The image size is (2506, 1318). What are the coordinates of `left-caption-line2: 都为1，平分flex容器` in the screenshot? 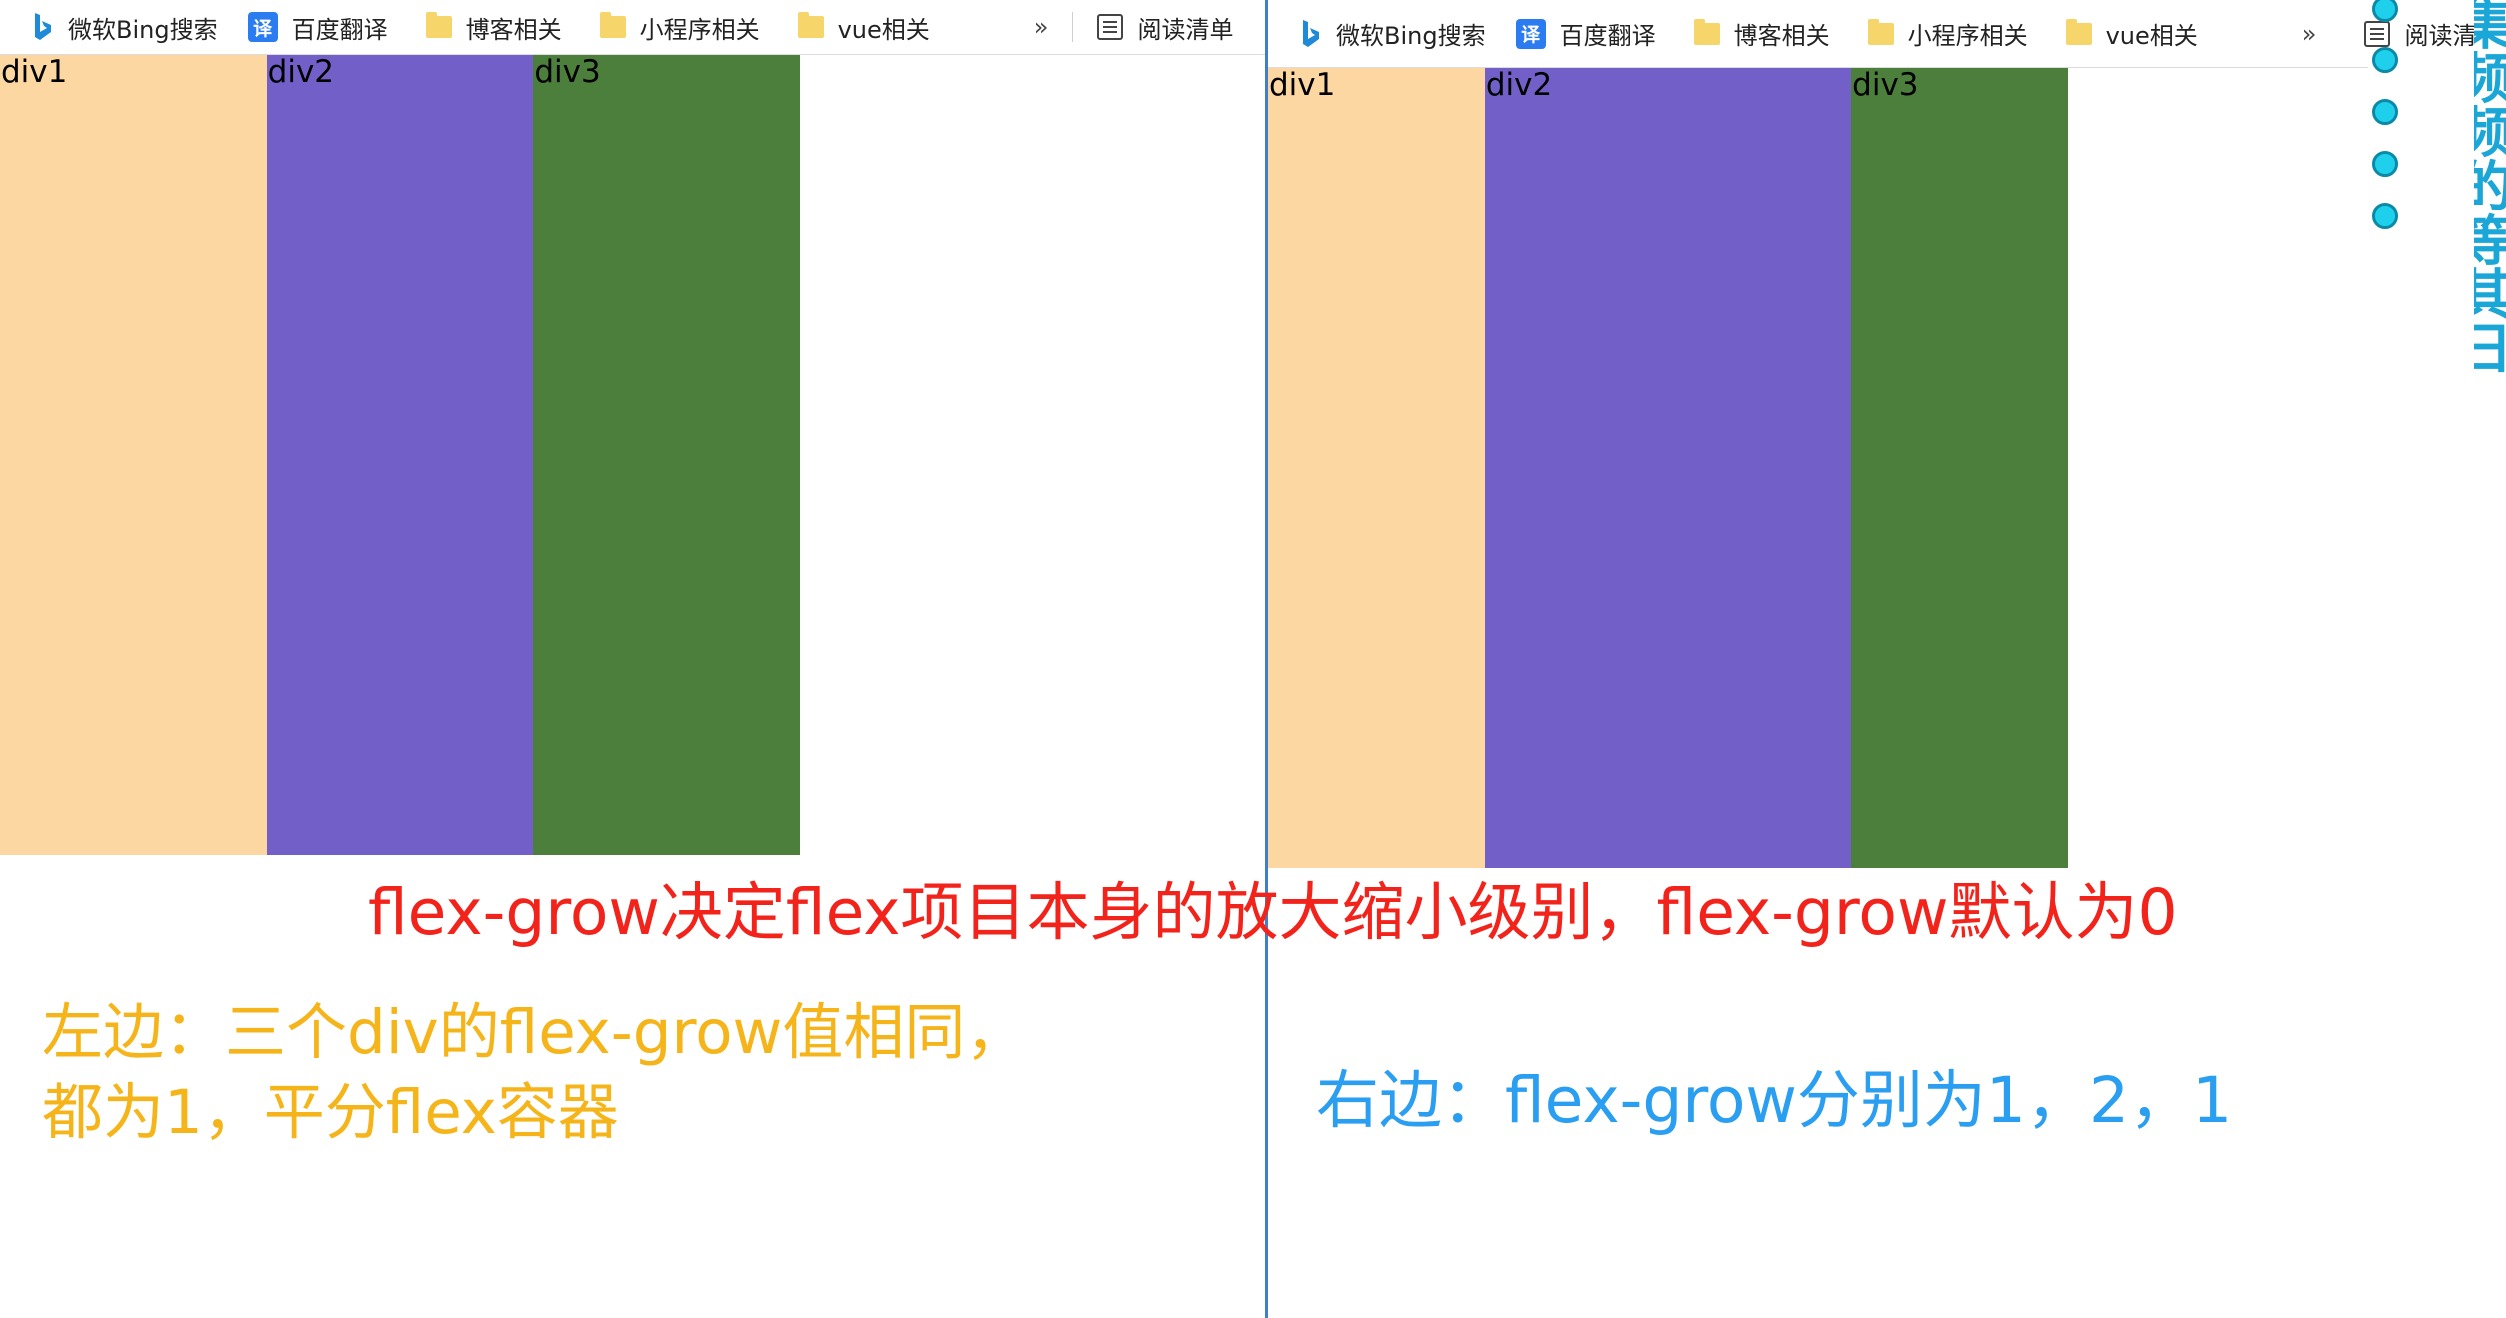 It's located at (330, 1112).